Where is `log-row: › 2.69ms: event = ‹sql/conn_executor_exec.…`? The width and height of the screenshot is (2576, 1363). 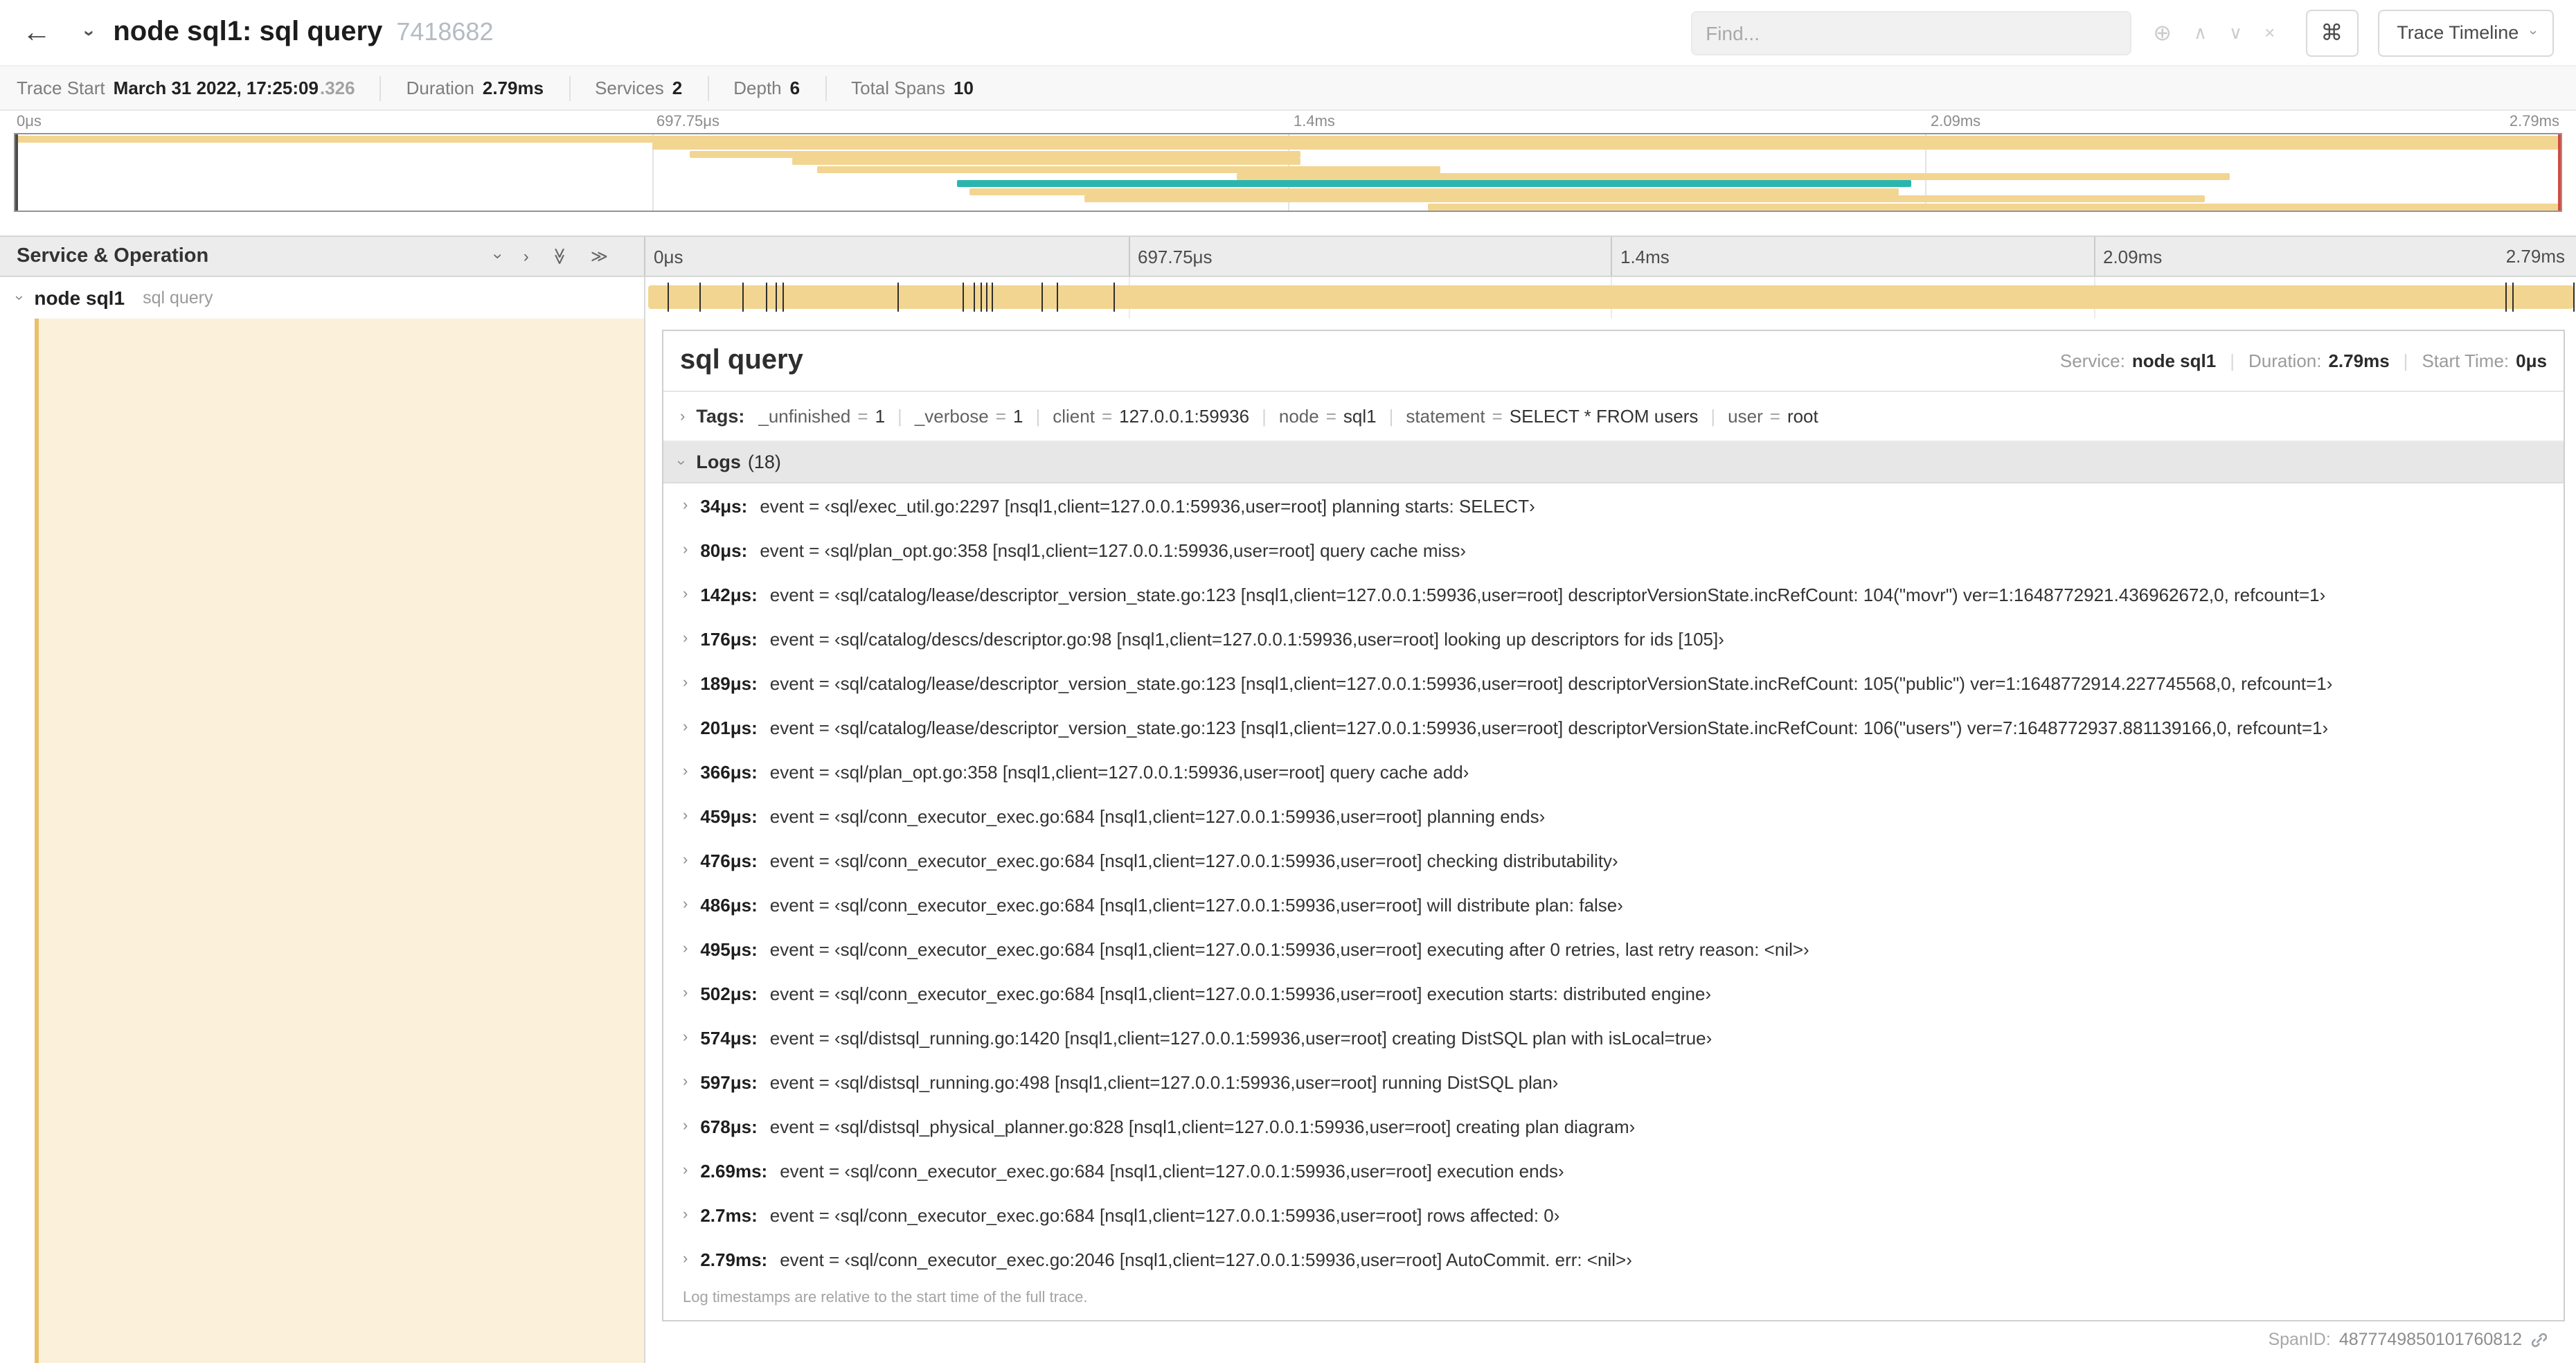
log-row: › 2.69ms: event = ‹sql/conn_executor_exec.… is located at coordinates (1613, 1170).